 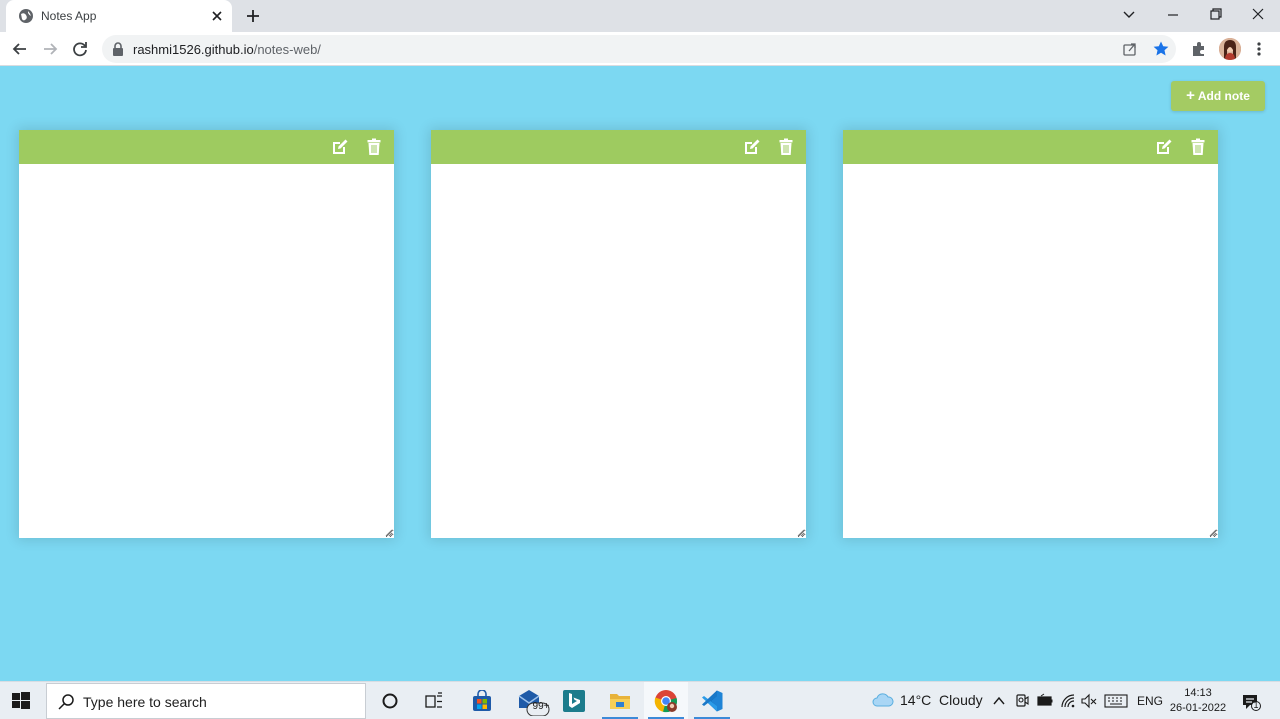 What do you see at coordinates (1215, 14) in the screenshot?
I see `restore-icon` at bounding box center [1215, 14].